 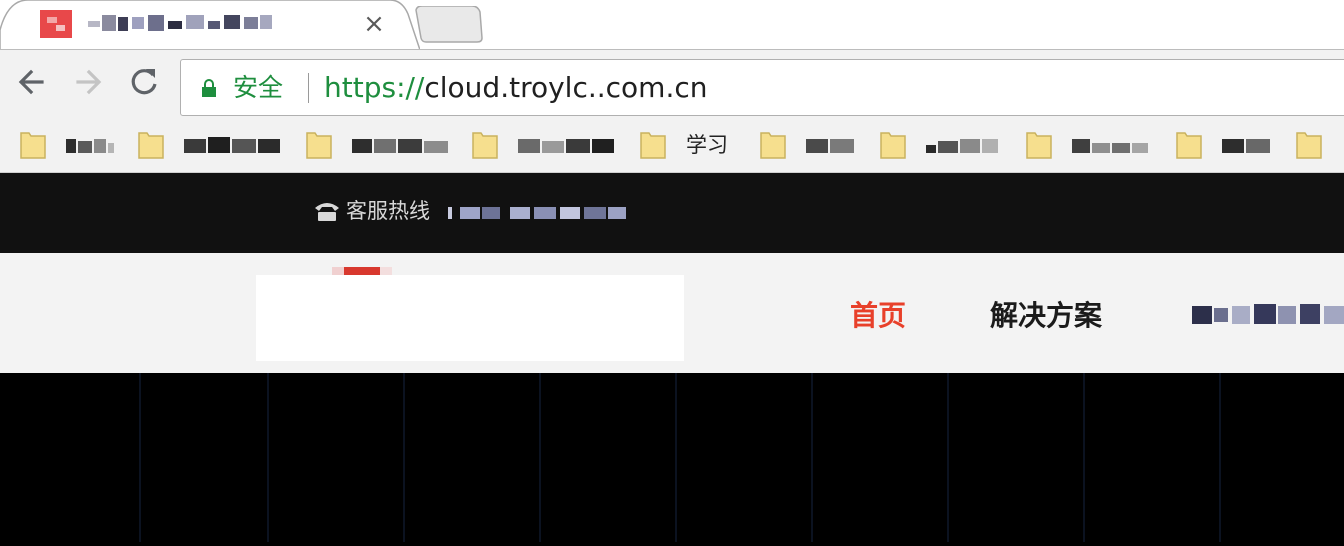 I want to click on reload-icon, so click(x=144, y=82).